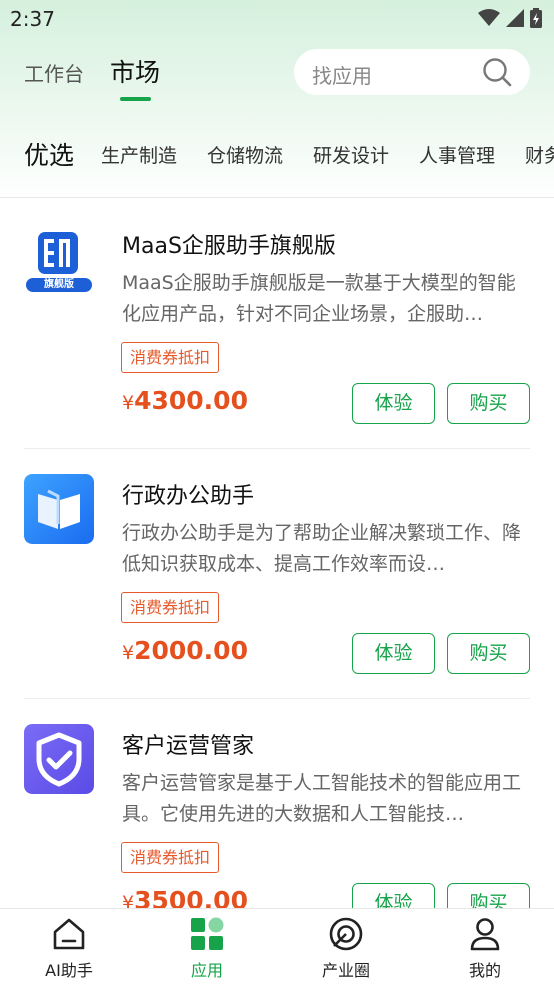  I want to click on active-tab-indicator, so click(135, 99).